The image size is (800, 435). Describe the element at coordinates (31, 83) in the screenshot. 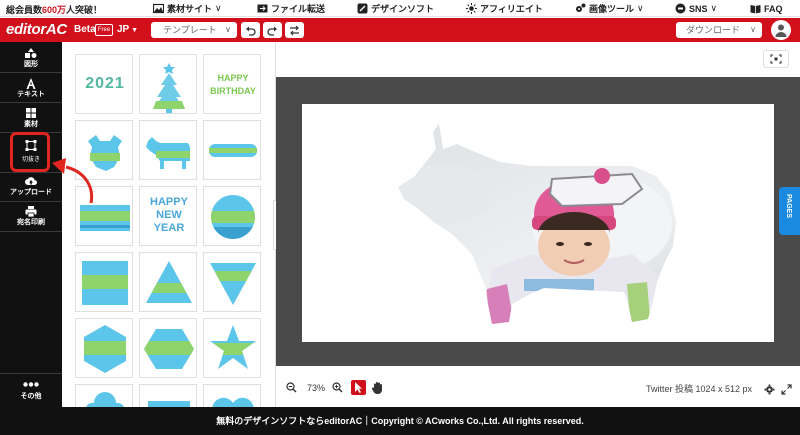

I see `text-icon` at that location.